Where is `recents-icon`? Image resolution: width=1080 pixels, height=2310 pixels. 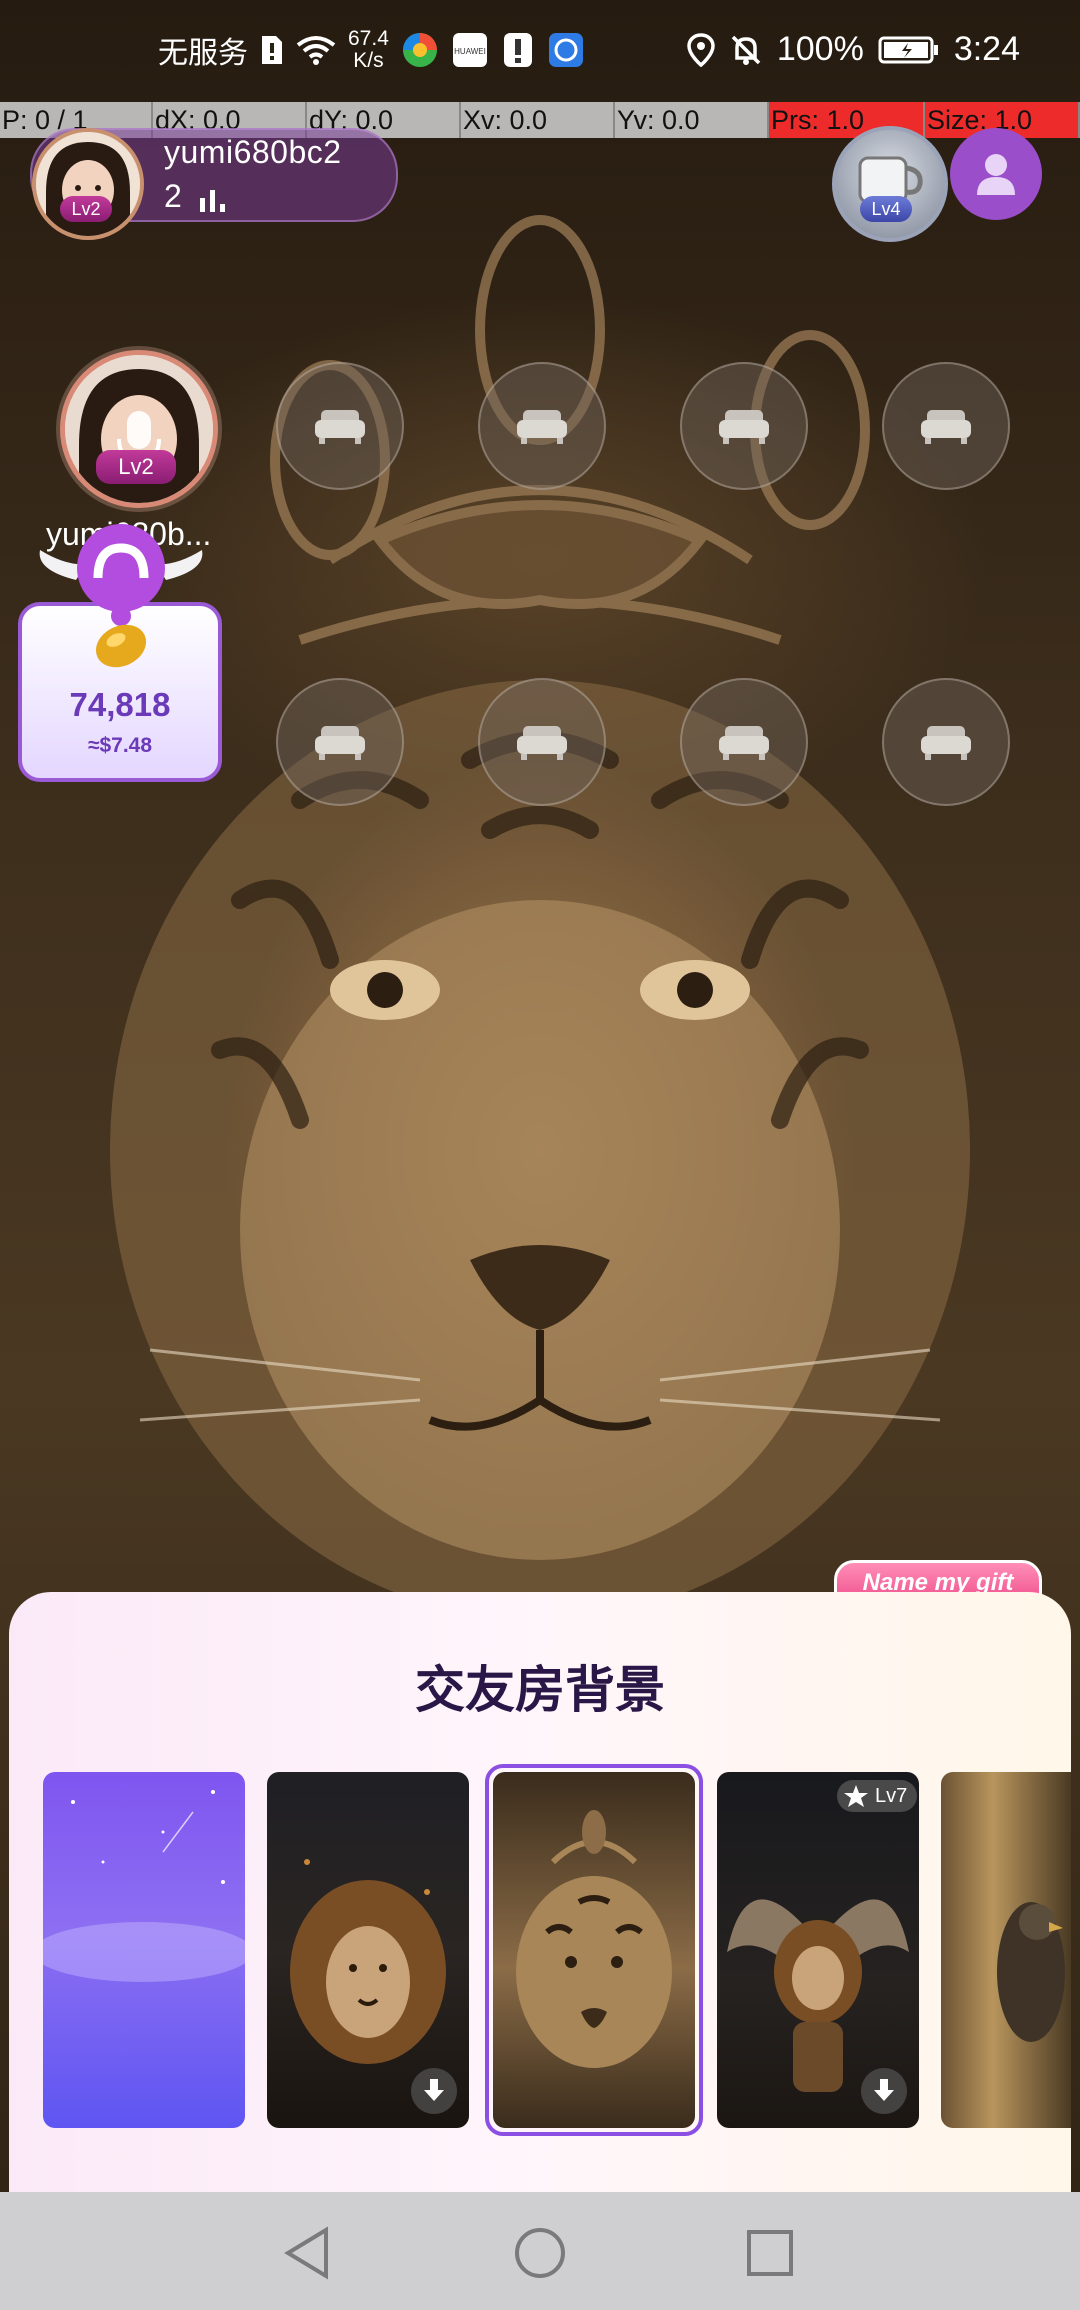 recents-icon is located at coordinates (770, 2255).